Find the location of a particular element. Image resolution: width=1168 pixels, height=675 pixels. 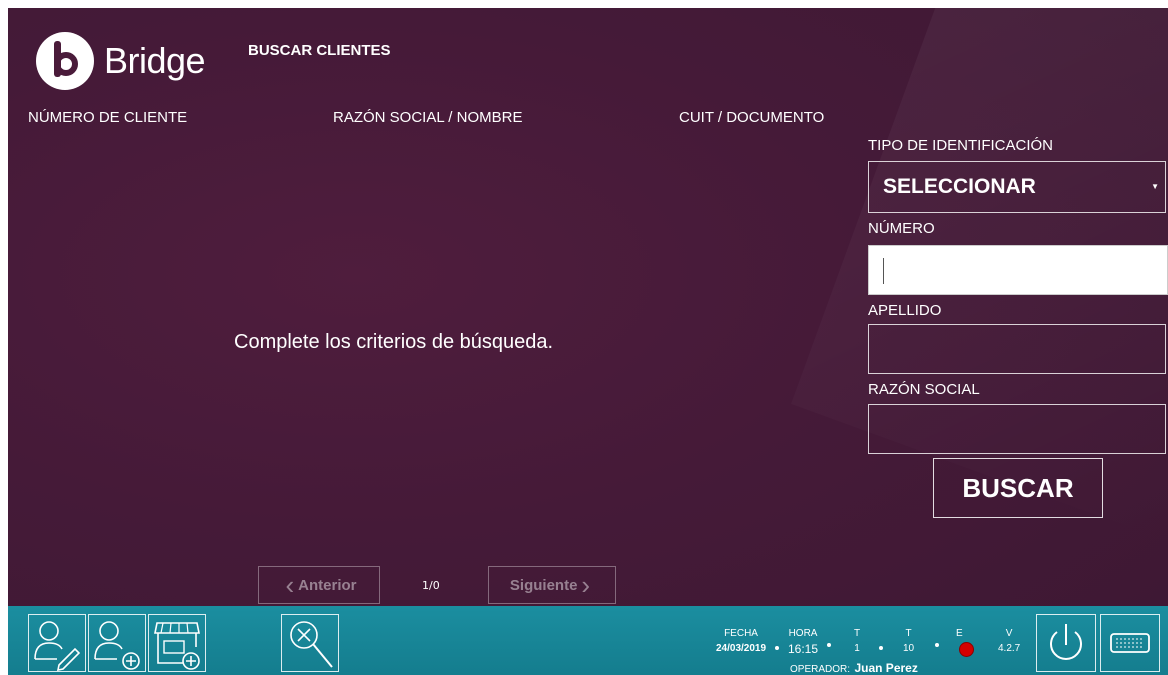

t1-value: 1 is located at coordinates (857, 648).